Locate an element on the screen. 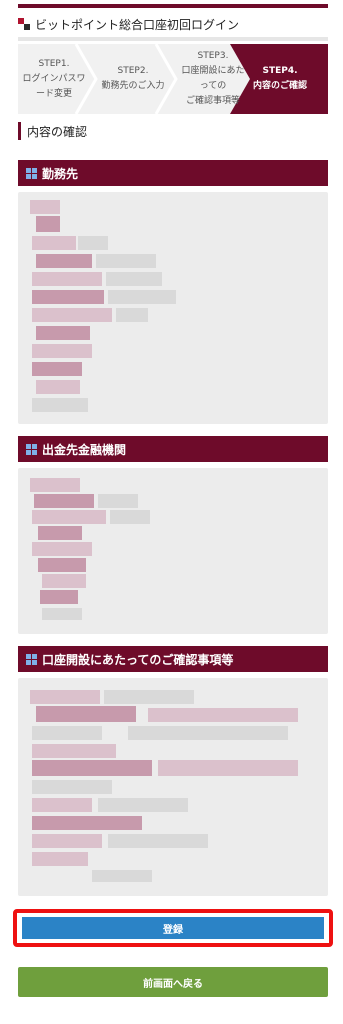 The width and height of the screenshot is (343, 1024). bank-details-panel is located at coordinates (173, 551).